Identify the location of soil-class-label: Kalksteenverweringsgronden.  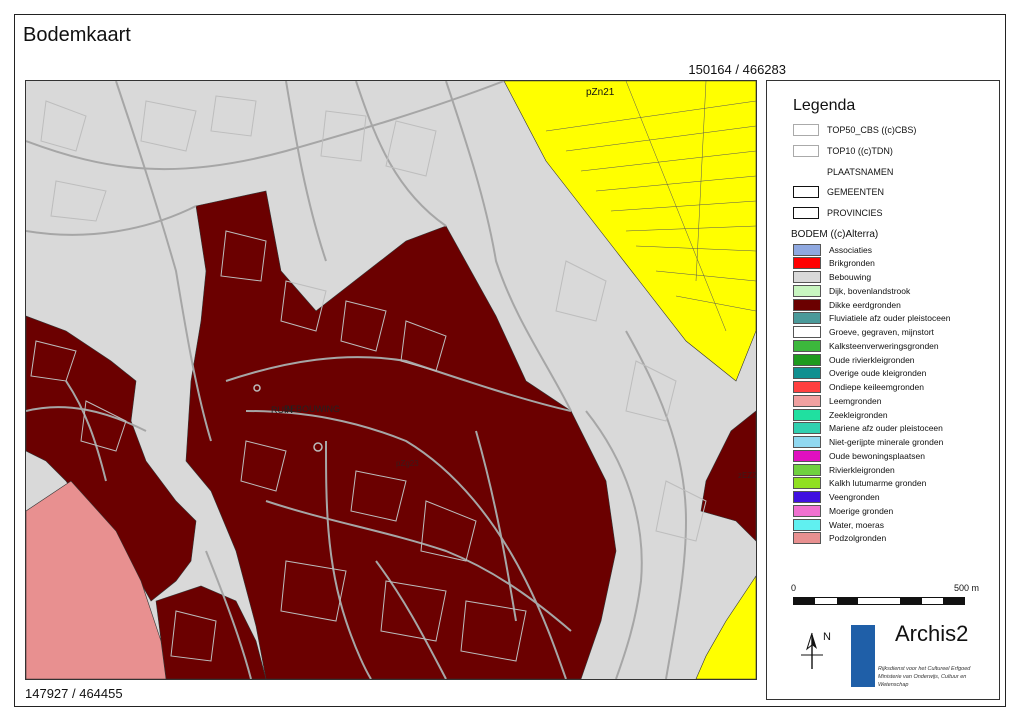
(884, 345).